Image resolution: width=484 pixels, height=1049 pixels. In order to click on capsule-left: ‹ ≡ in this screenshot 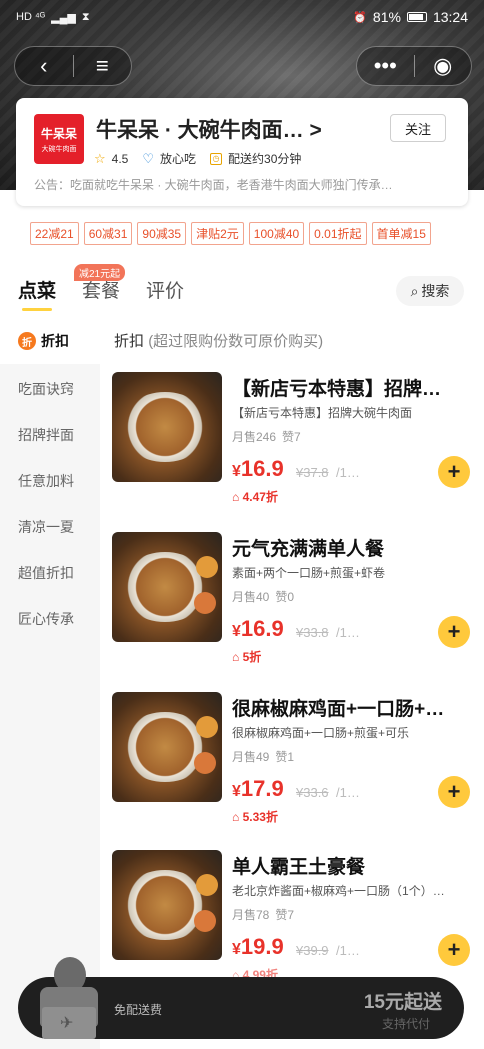, I will do `click(73, 66)`.